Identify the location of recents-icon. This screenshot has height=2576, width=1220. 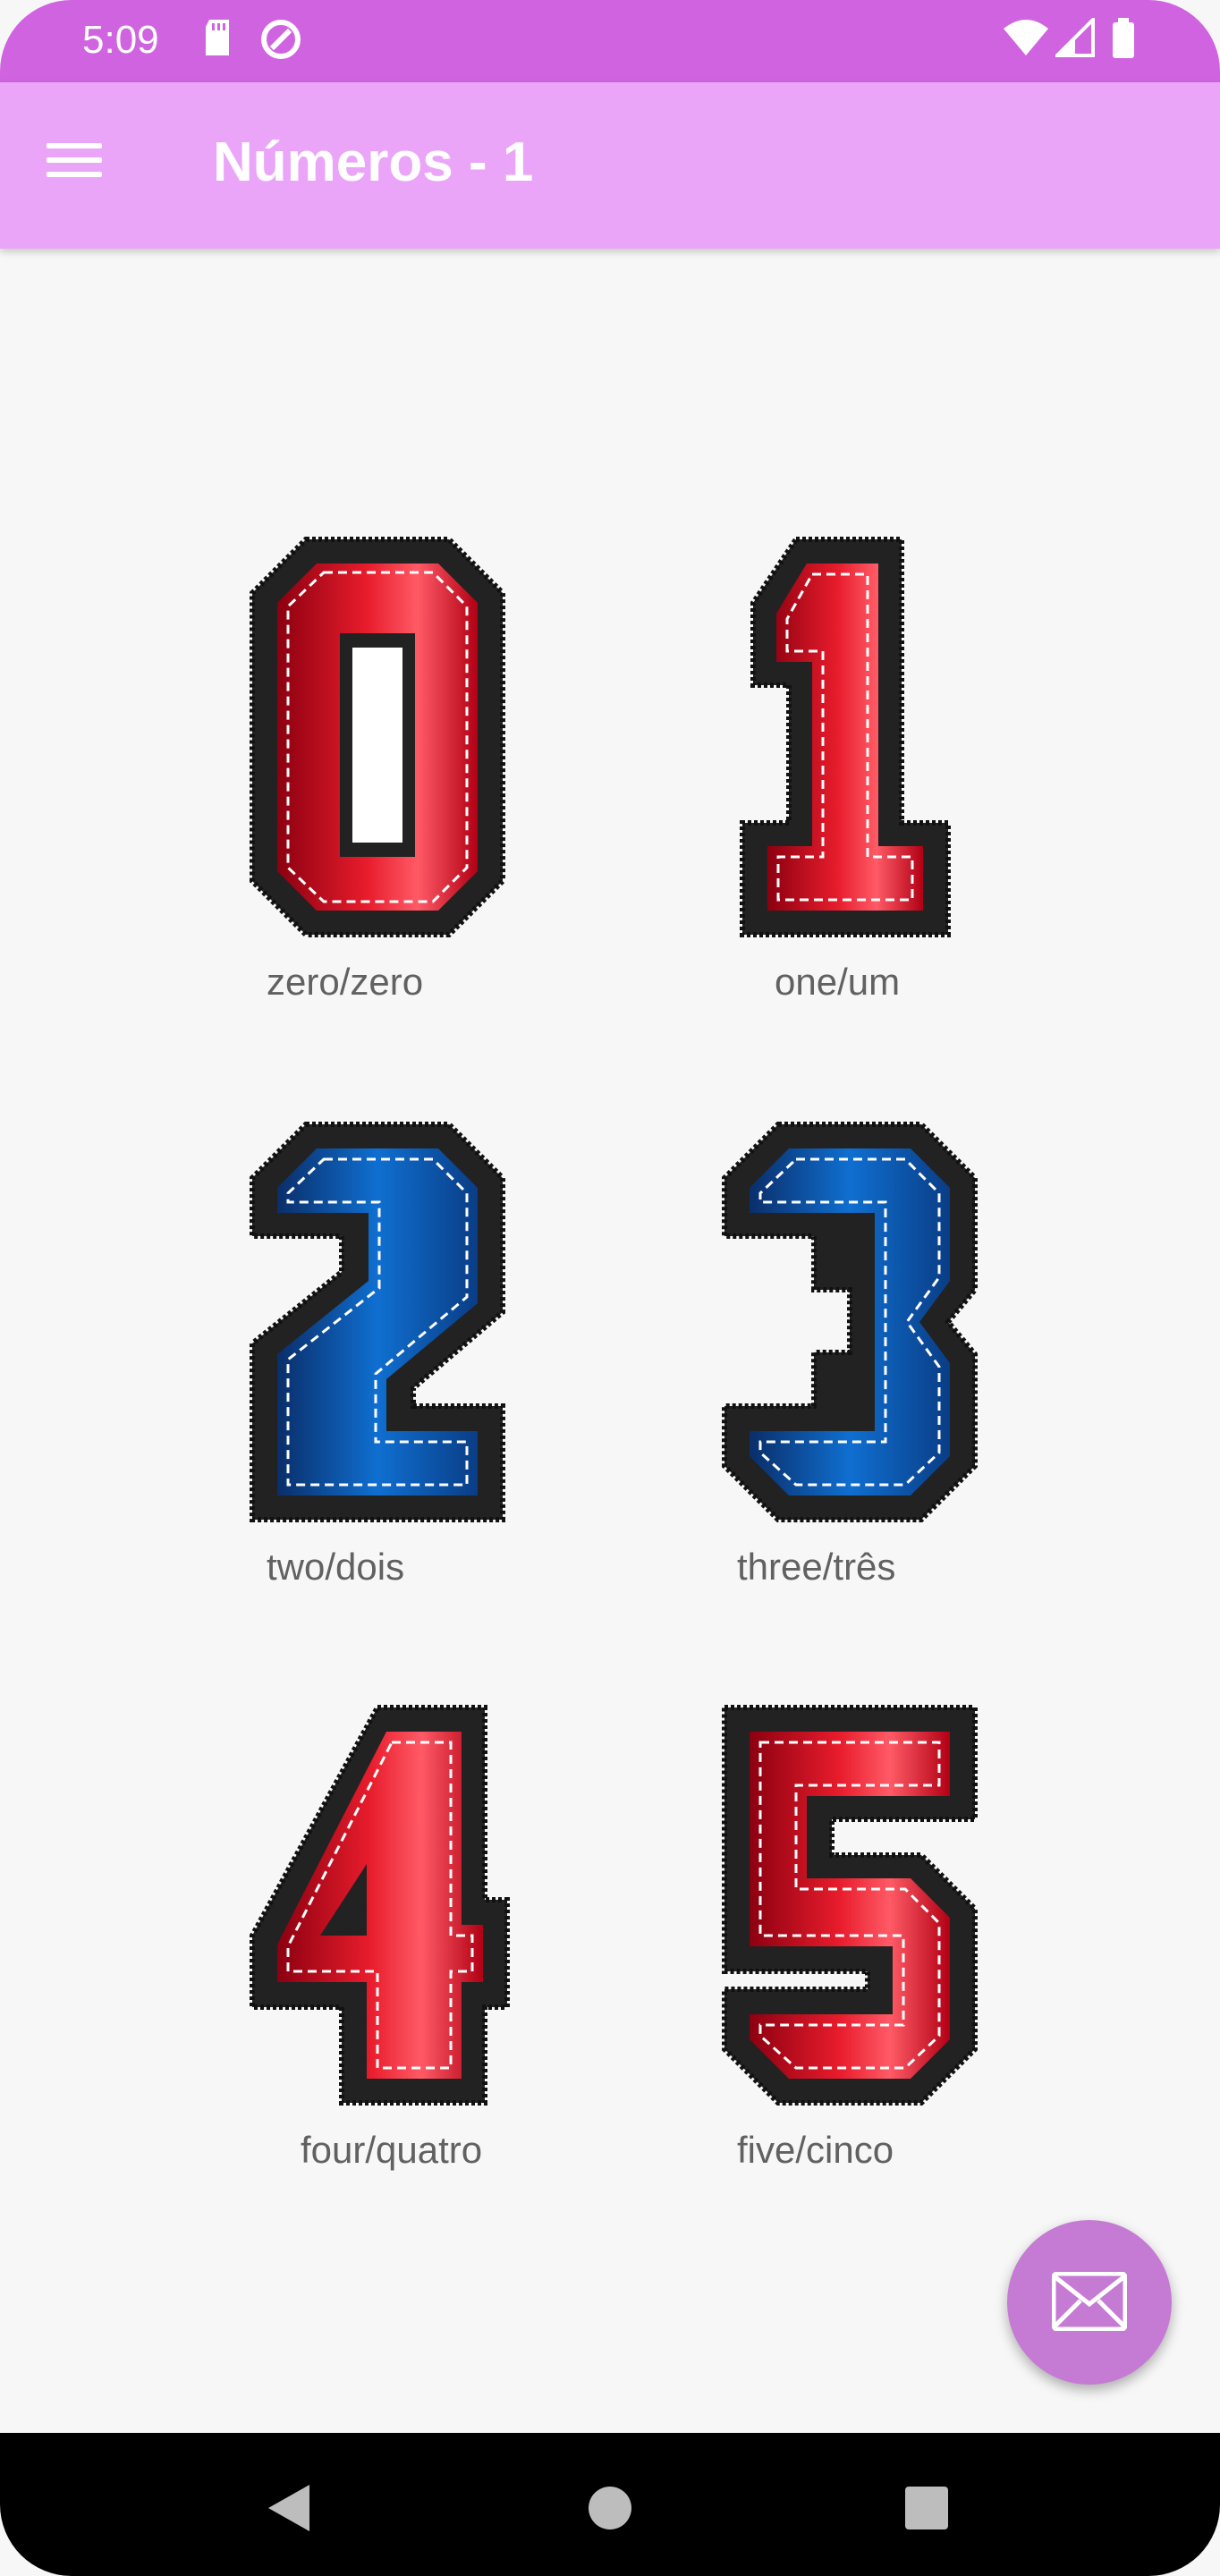
(927, 2508).